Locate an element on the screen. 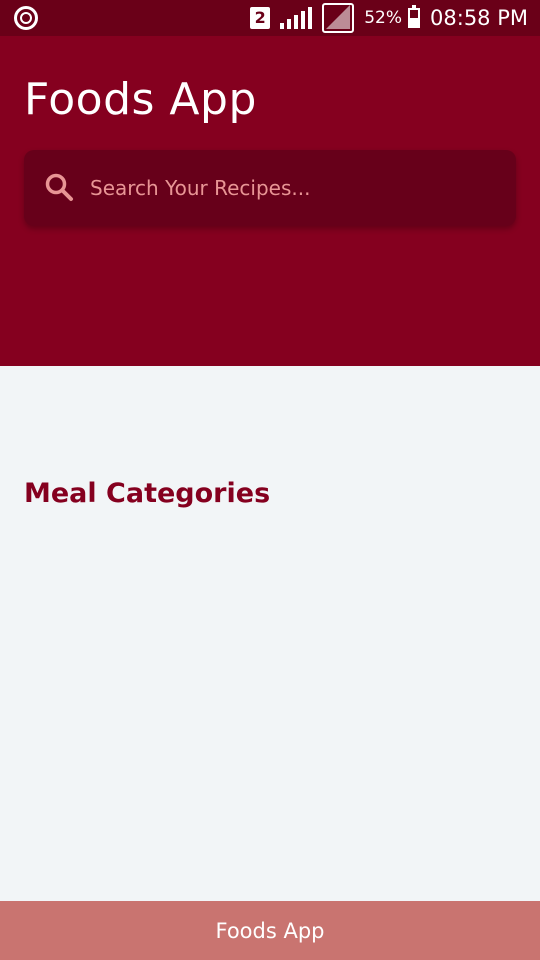 The height and width of the screenshot is (960, 540). status-bar: 2 52% 08:58 PM is located at coordinates (270, 18).